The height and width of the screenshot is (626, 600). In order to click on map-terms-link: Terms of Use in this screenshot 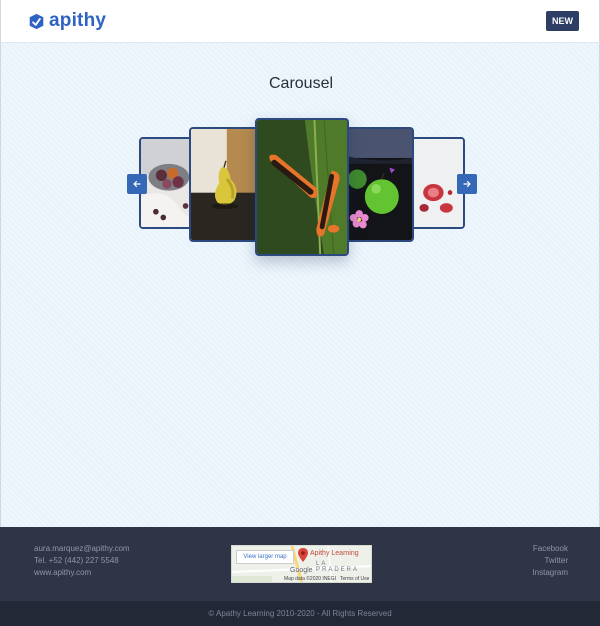, I will do `click(354, 579)`.